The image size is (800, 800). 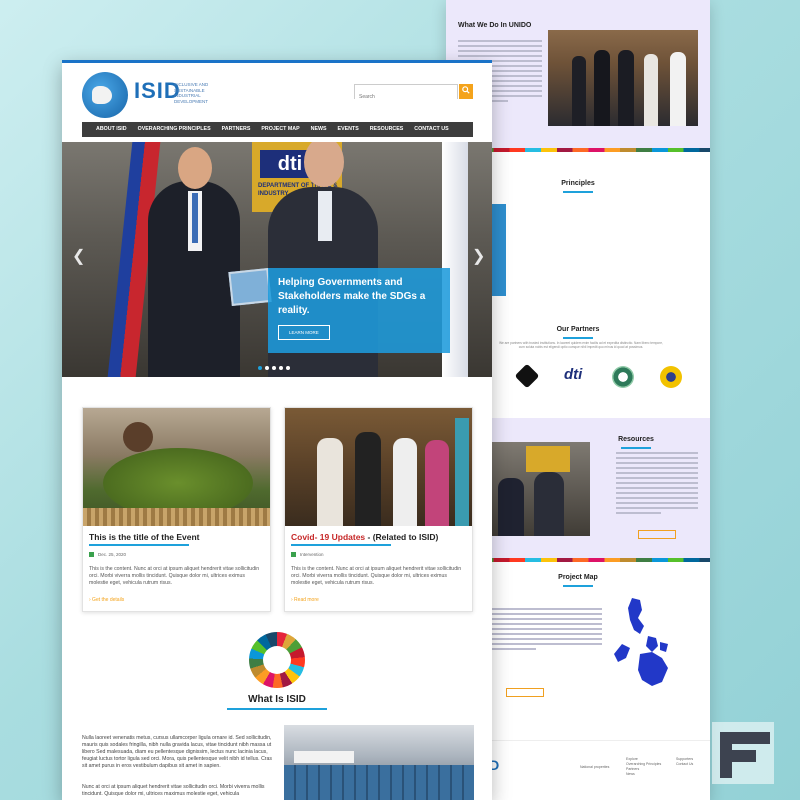 I want to click on officials-photo, so click(x=623, y=78).